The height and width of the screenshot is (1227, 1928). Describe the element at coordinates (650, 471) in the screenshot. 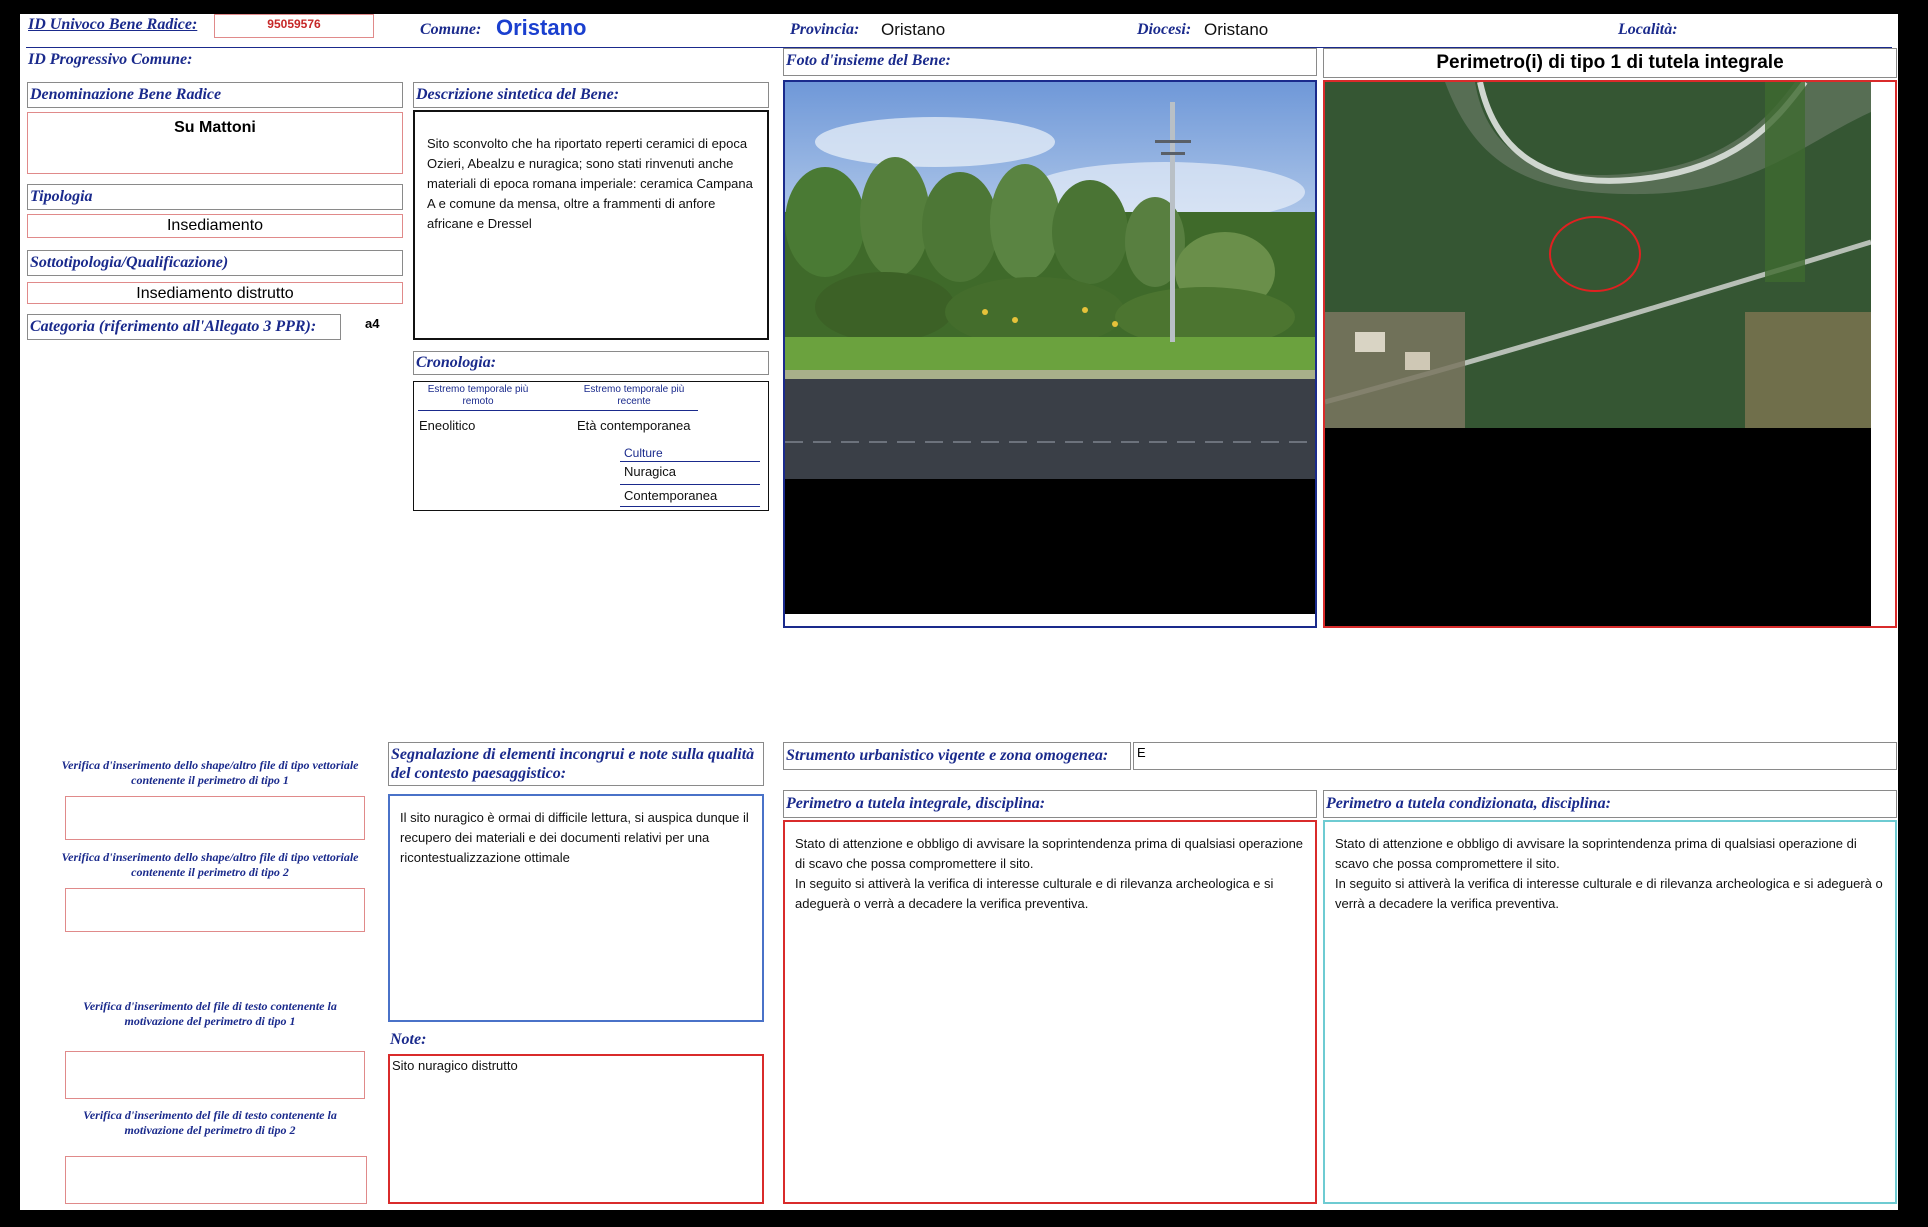

I see `culture-item: Nuragica` at that location.